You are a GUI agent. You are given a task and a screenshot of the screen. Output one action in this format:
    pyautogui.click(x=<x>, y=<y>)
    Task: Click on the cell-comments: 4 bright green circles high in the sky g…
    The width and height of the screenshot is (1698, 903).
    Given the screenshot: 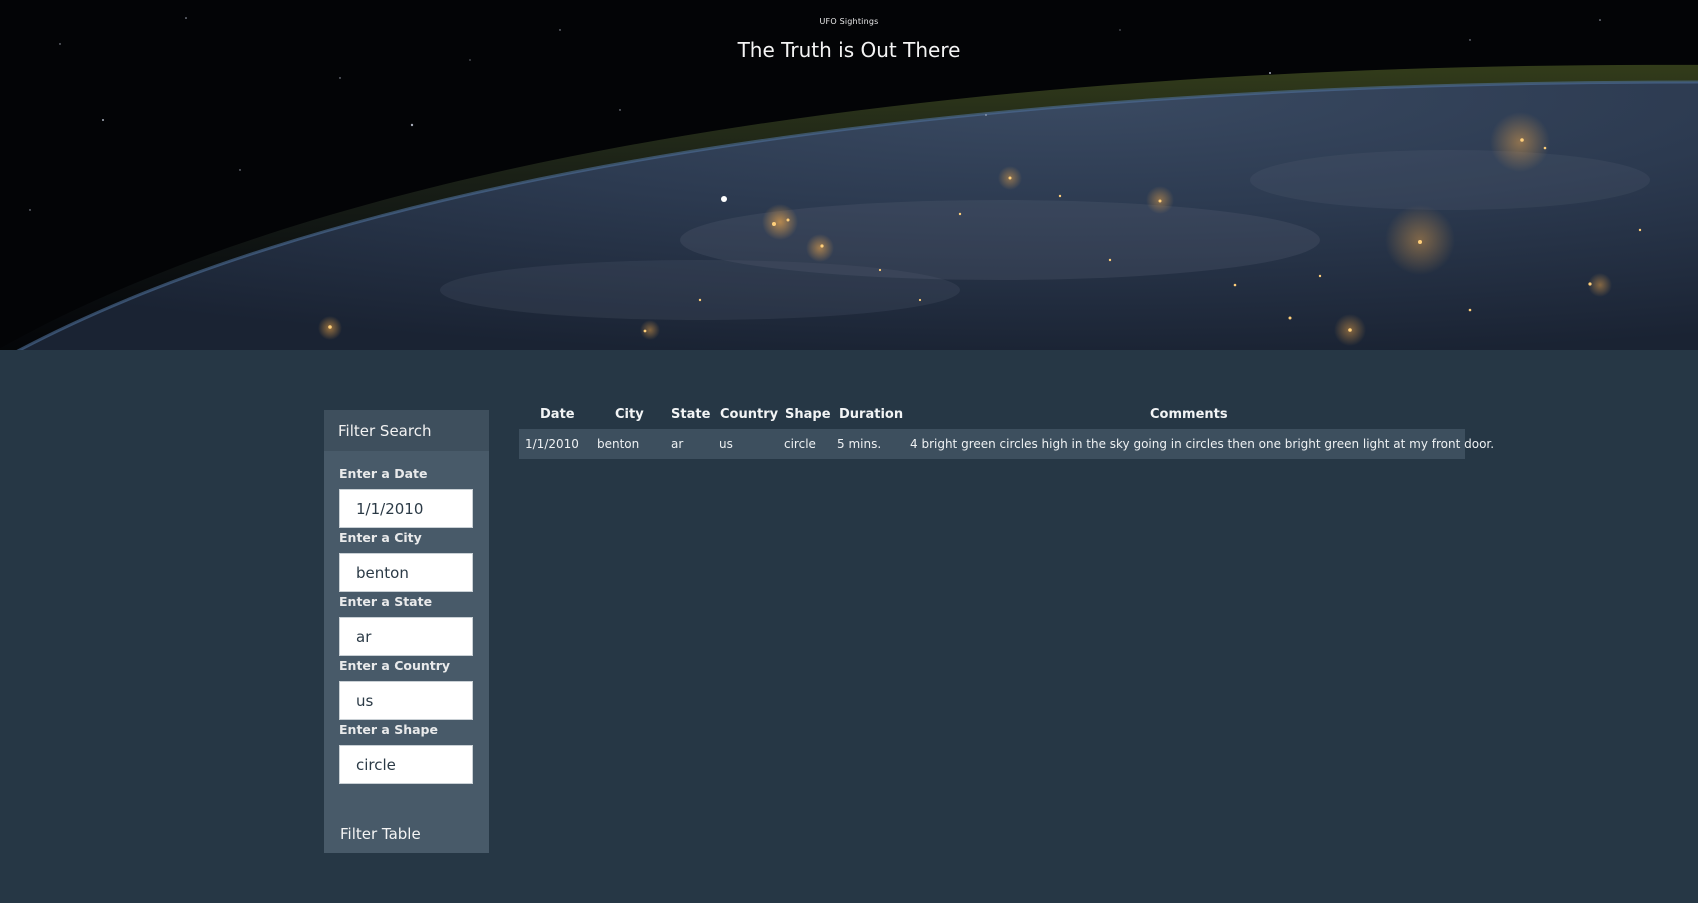 What is the action you would take?
    pyautogui.click(x=1202, y=444)
    